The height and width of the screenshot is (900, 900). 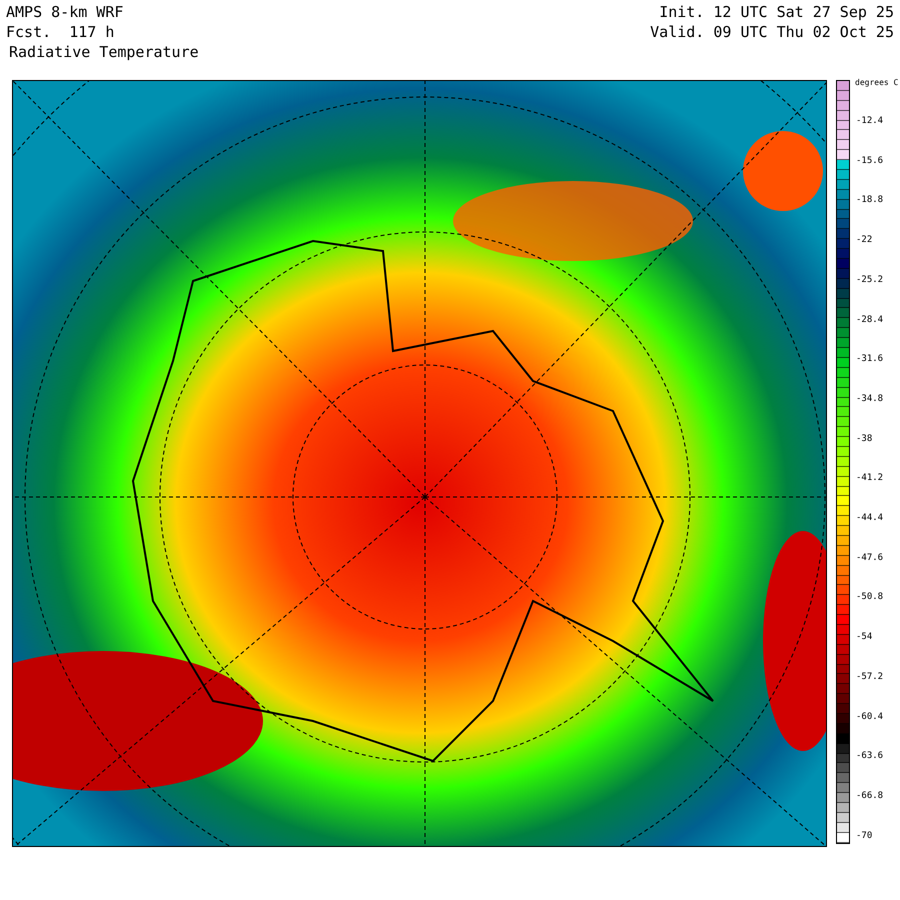 What do you see at coordinates (870, 200) in the screenshot?
I see `scale-label: -18.8` at bounding box center [870, 200].